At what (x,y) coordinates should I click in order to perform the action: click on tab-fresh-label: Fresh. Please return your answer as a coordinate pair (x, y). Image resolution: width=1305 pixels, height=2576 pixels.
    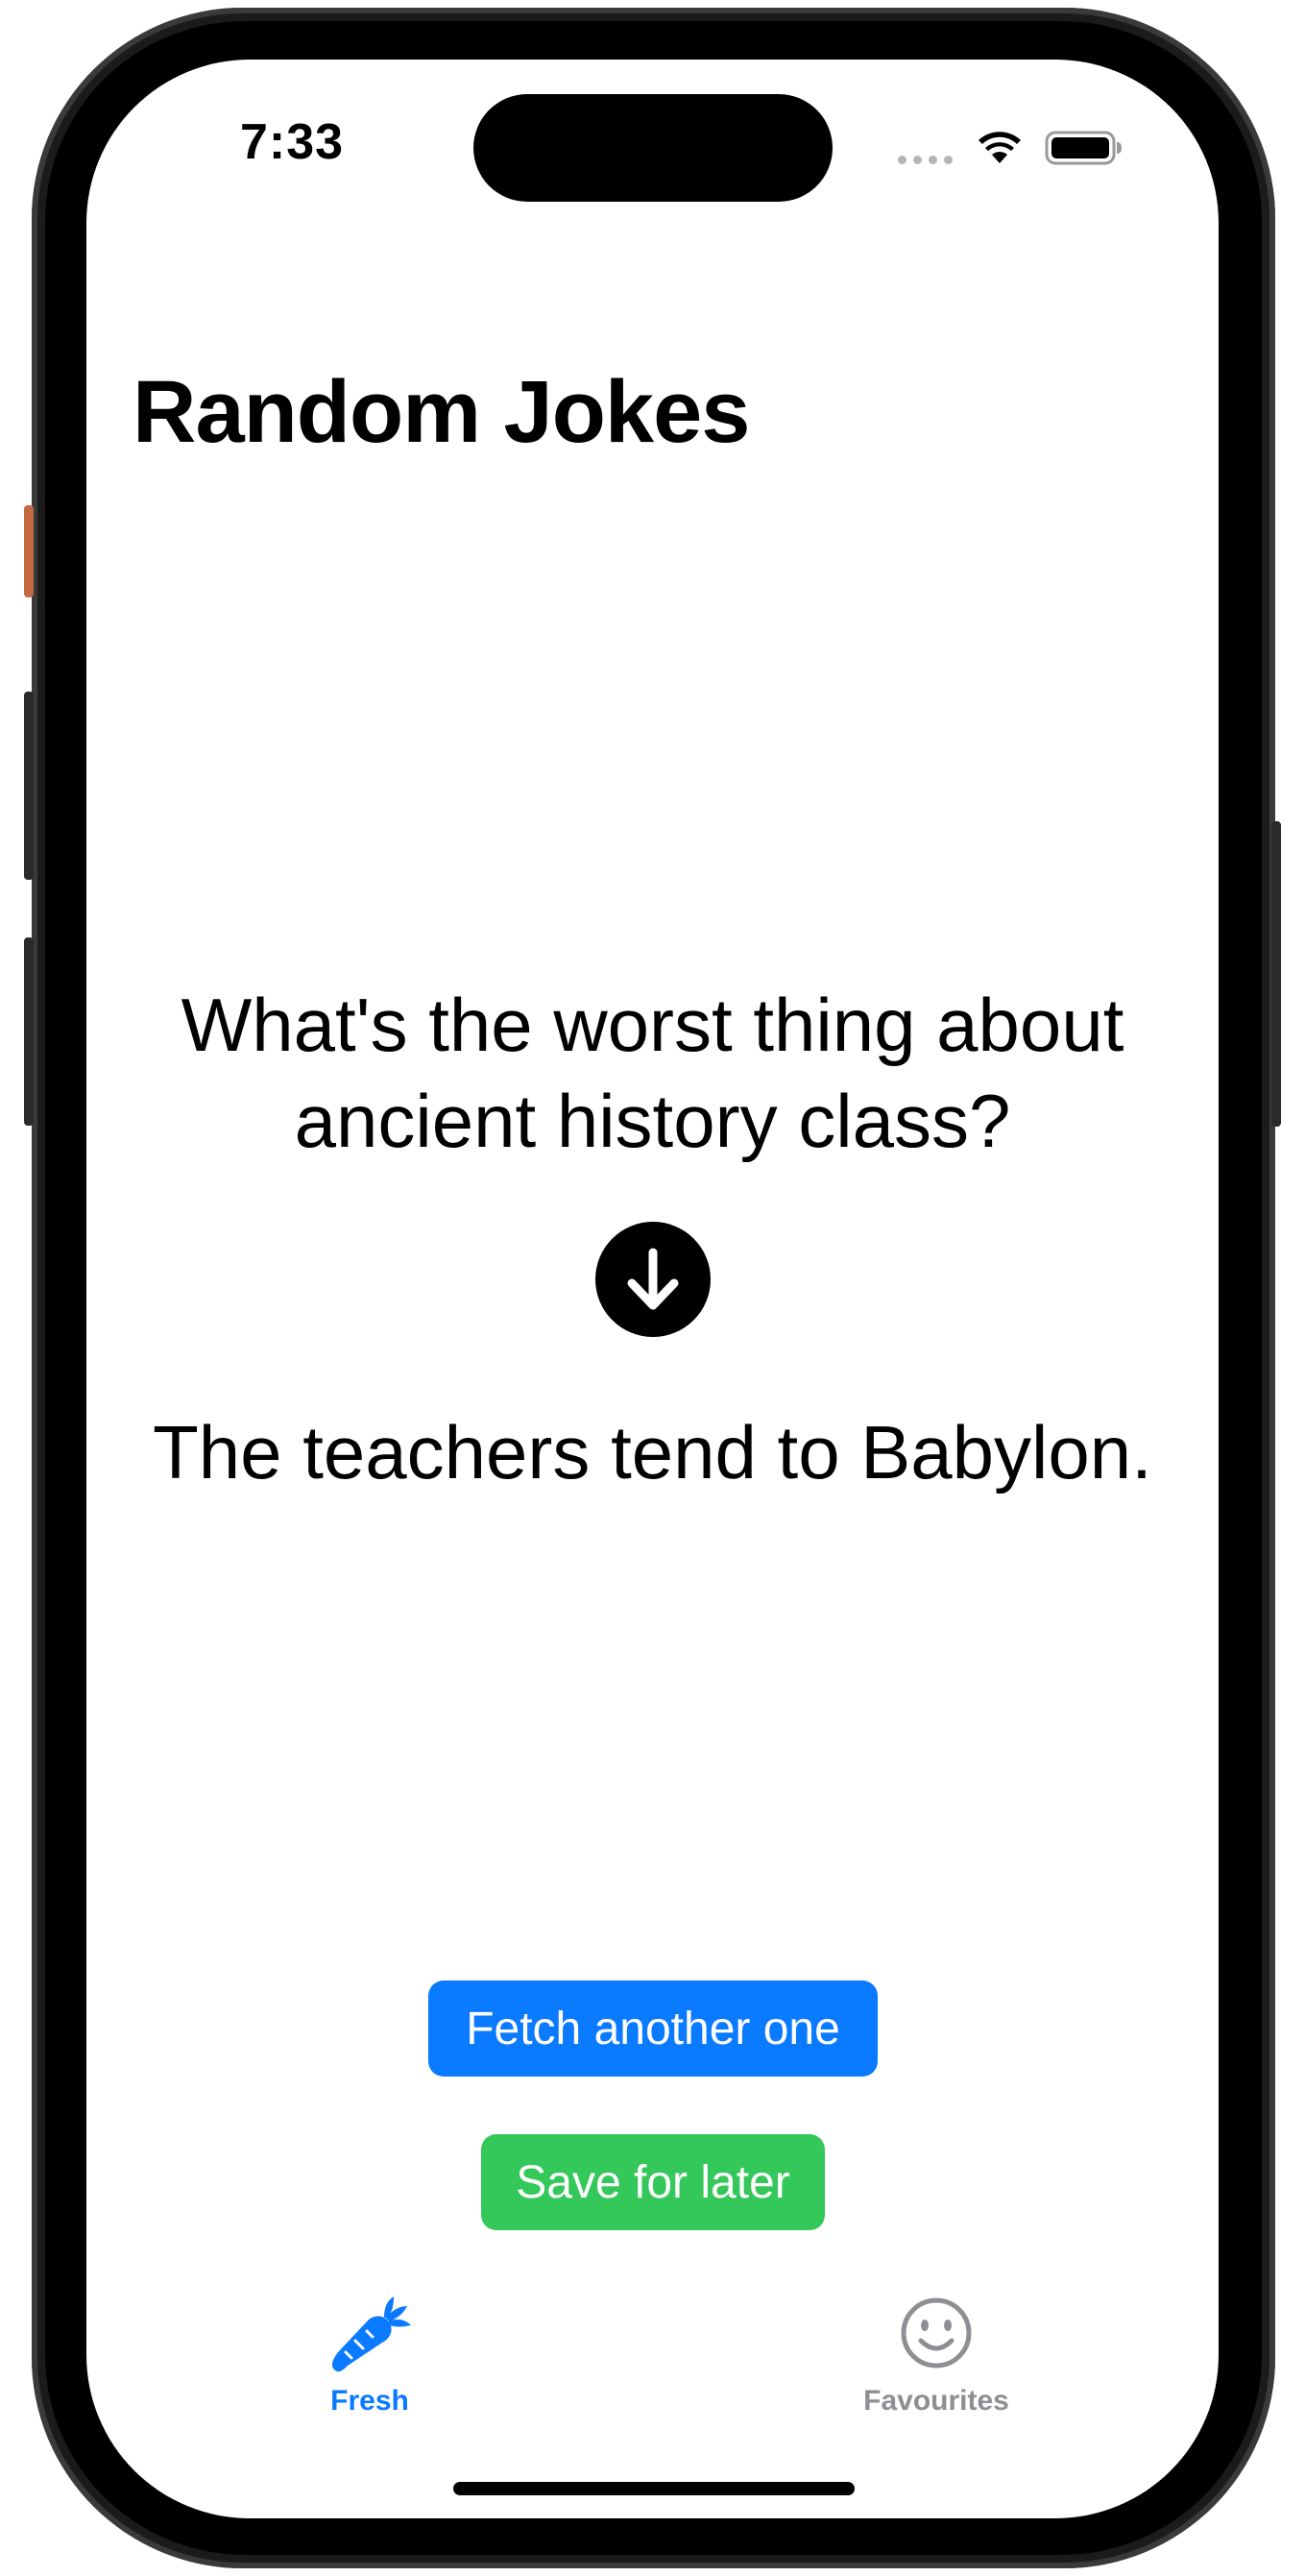
    Looking at the image, I should click on (369, 2401).